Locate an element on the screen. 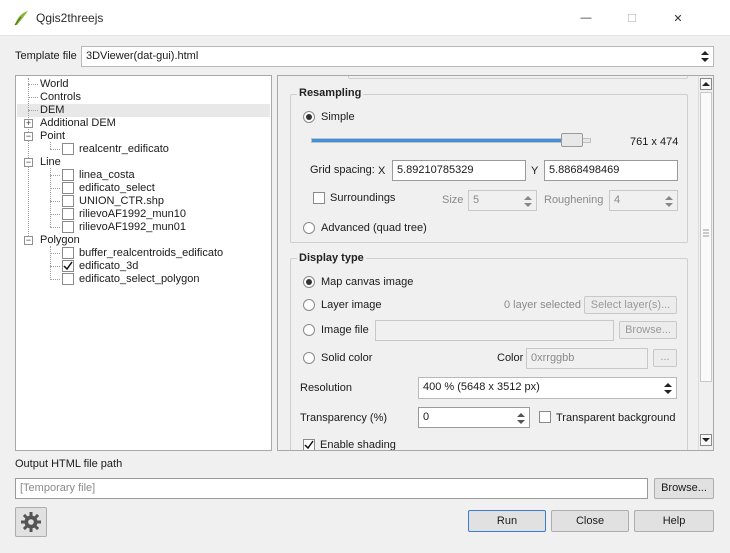 The width and height of the screenshot is (730, 553). output-path-field: [Temporary file] is located at coordinates (331, 488).